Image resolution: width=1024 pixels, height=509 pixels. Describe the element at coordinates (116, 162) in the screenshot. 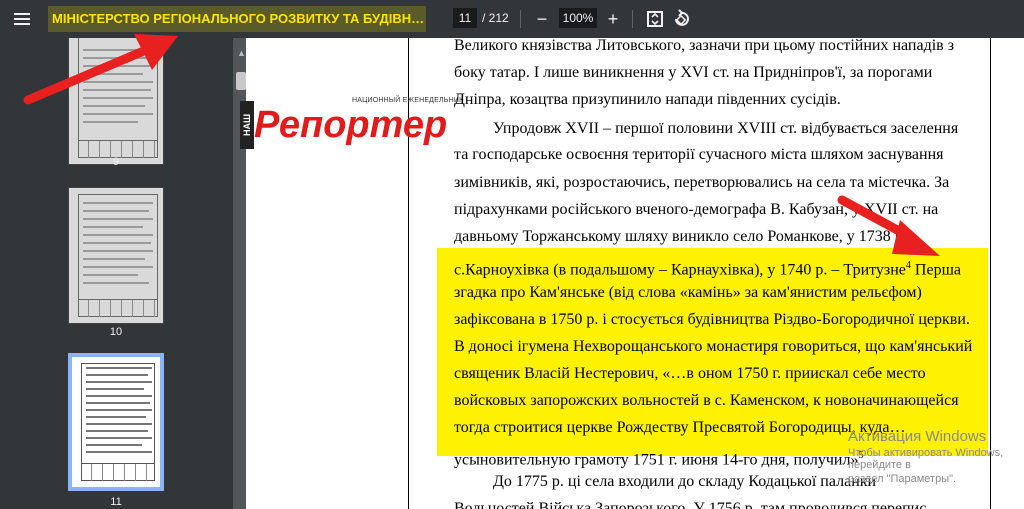

I see `thumbnail-label: 9` at that location.